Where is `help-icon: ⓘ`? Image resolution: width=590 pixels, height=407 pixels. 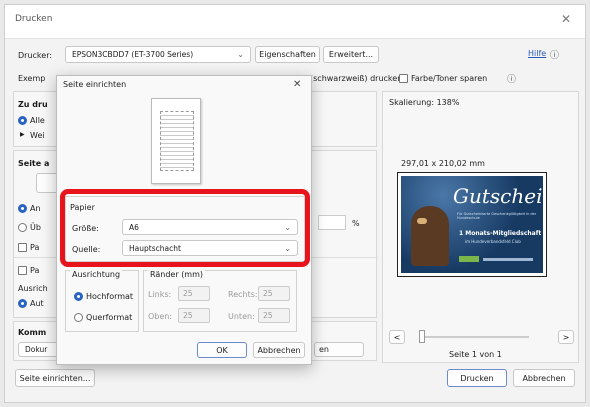 help-icon: ⓘ is located at coordinates (554, 54).